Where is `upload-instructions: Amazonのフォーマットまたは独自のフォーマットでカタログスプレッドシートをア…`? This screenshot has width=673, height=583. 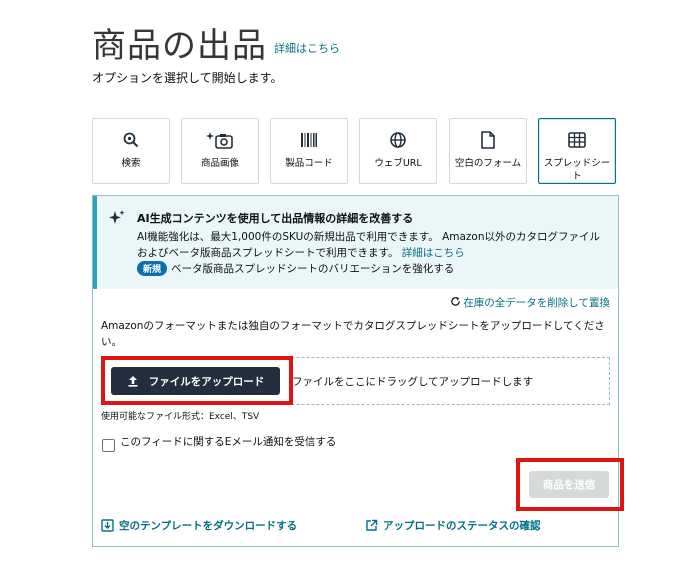
upload-instructions: Amazonのフォーマットまたは独自のフォーマットでカタログスプレッドシートをア… is located at coordinates (353, 334).